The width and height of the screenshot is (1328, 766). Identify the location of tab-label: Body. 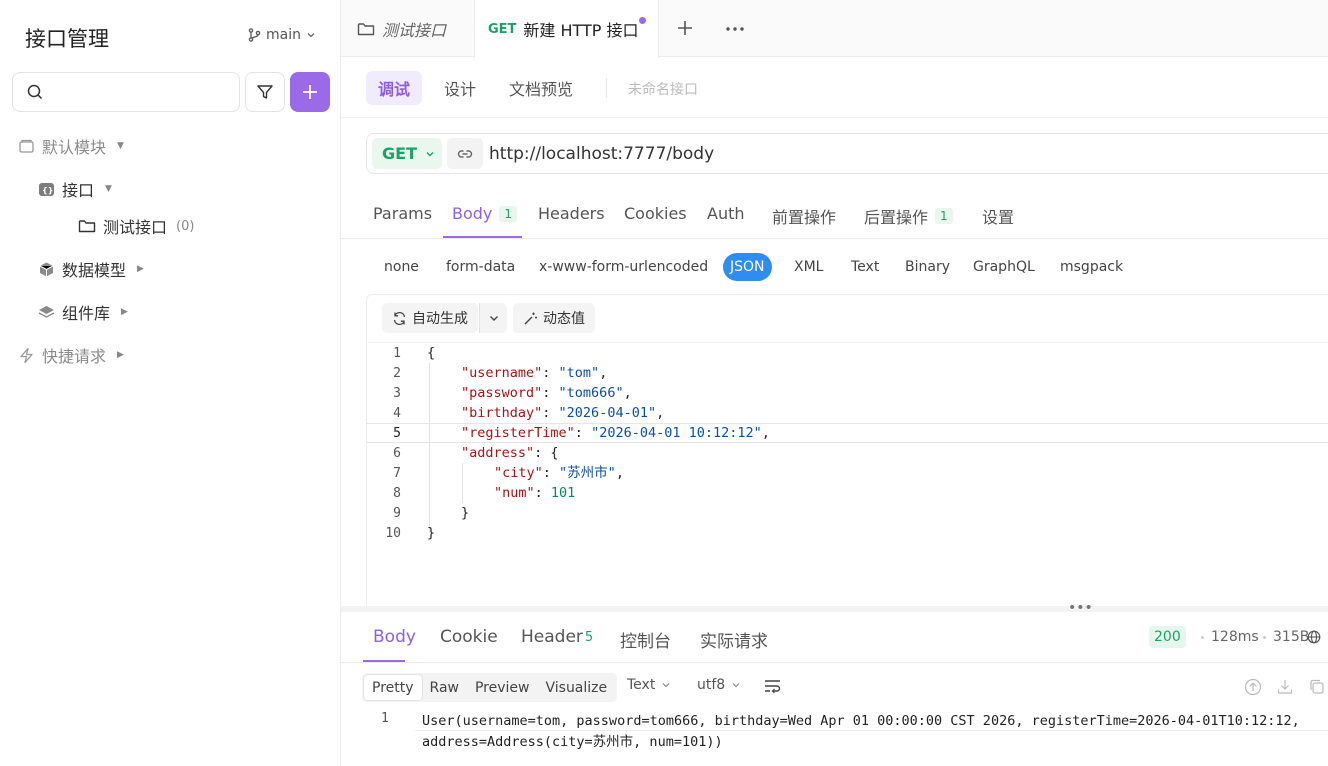
(472, 213).